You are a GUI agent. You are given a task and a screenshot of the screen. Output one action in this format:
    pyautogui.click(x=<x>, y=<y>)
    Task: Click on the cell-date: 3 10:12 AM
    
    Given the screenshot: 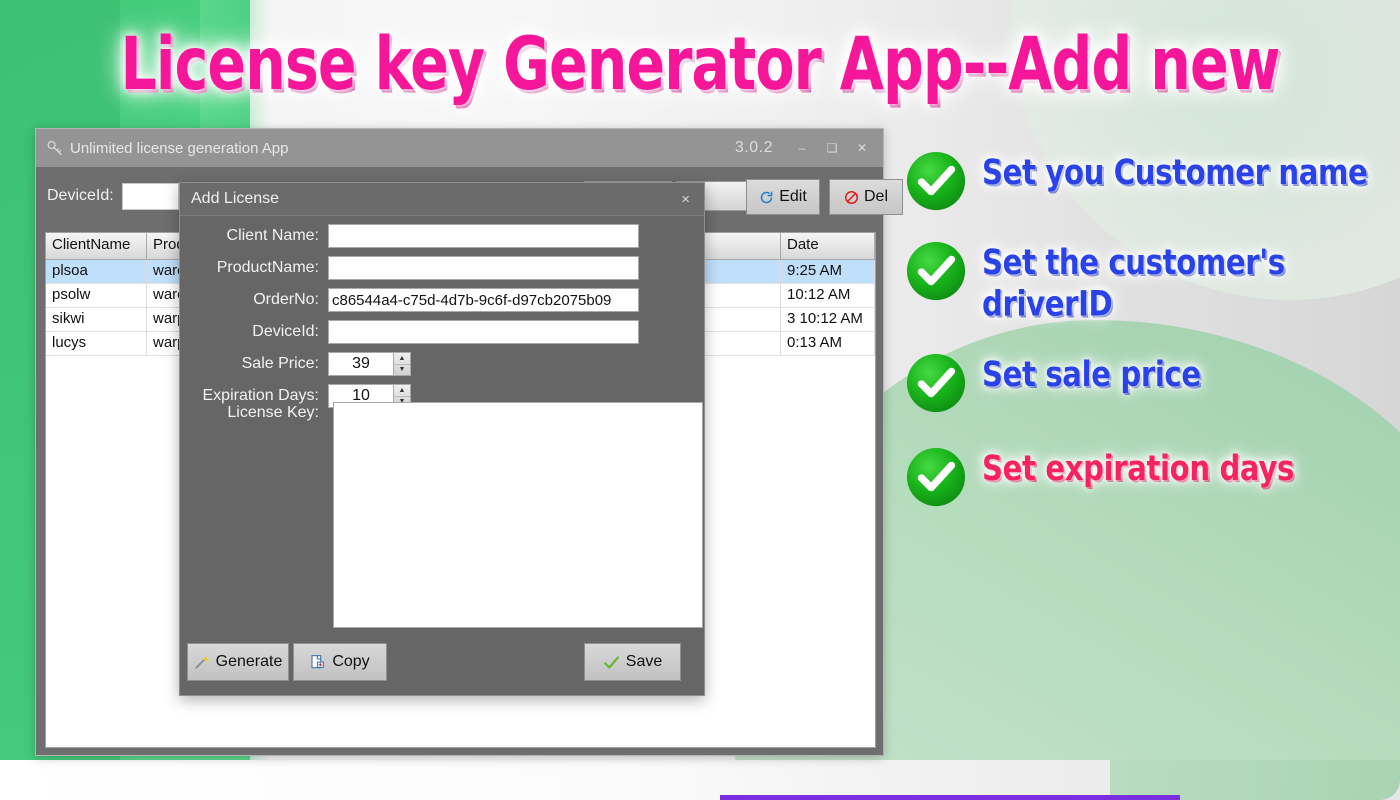 What is the action you would take?
    pyautogui.click(x=828, y=319)
    